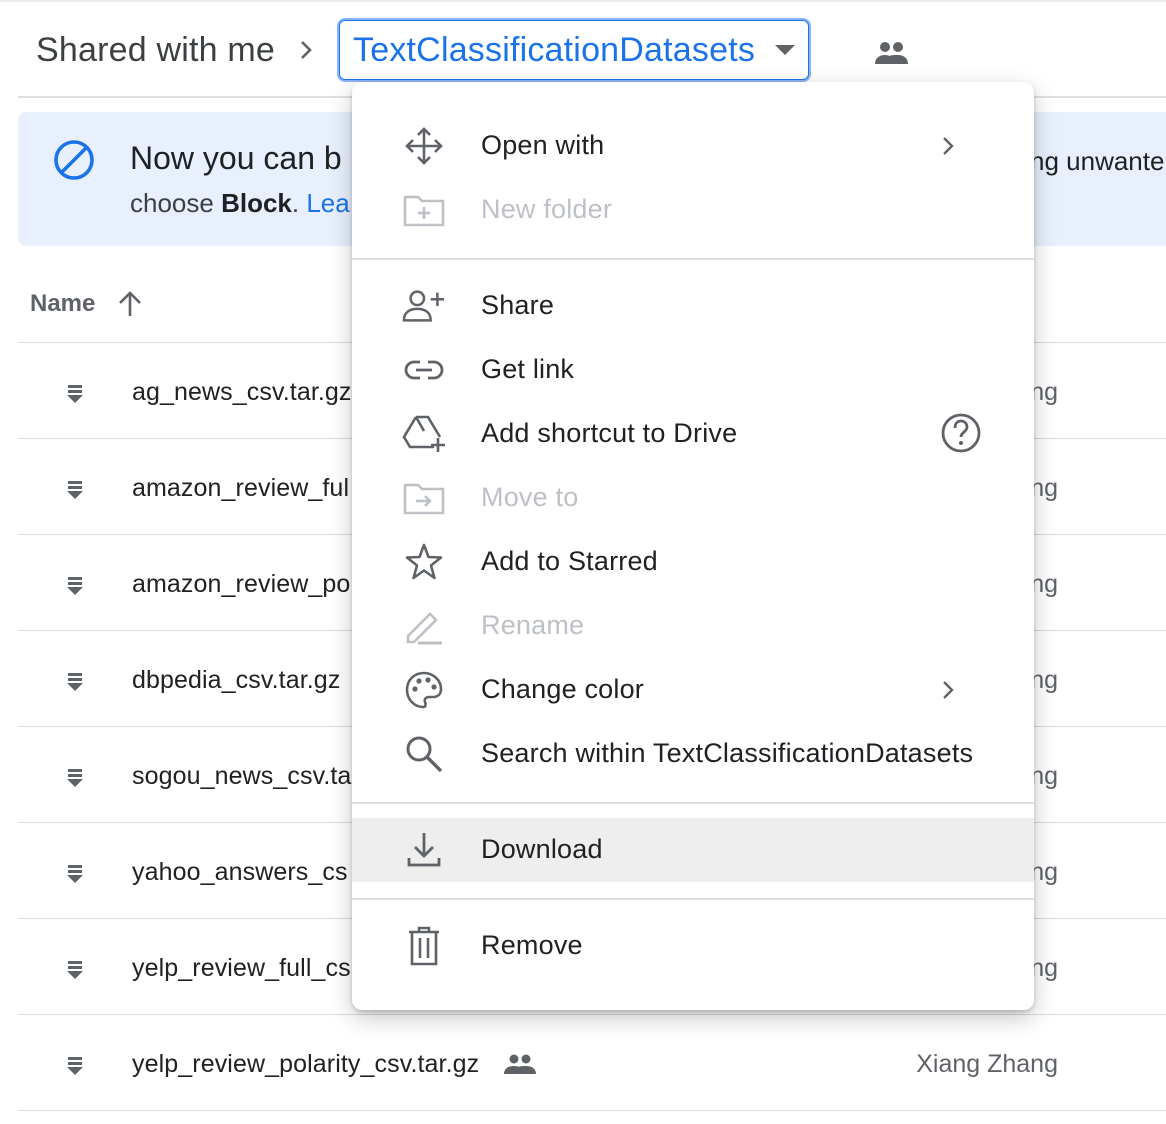 The height and width of the screenshot is (1124, 1166). I want to click on breadcrumb-current-folder-button: TextClassificationDatasets, so click(574, 50).